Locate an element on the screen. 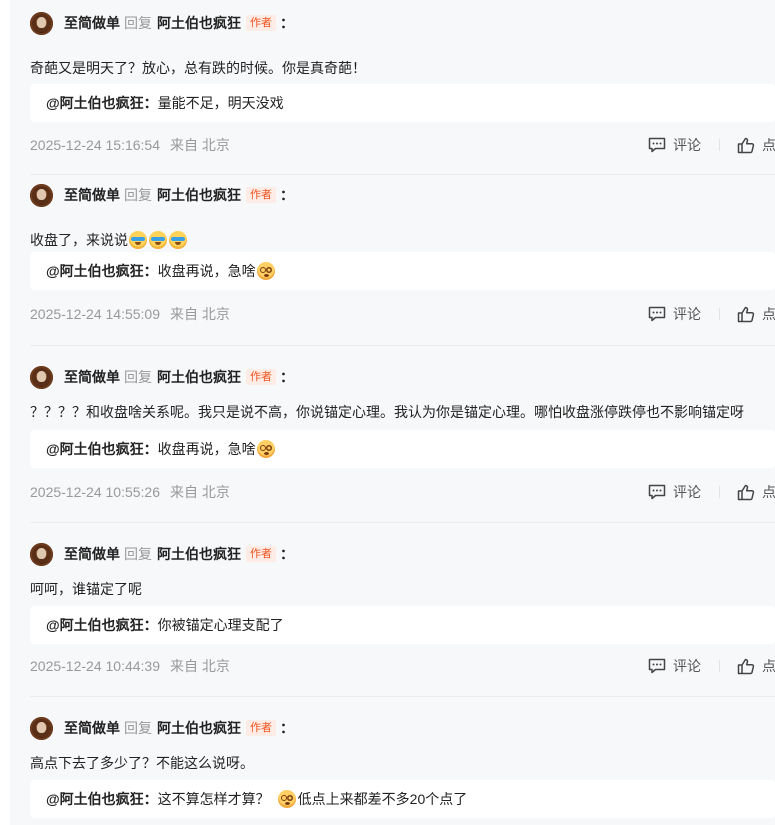  comment-text: 奇葩又是明天了？放心，总有跌的时候。你是真奇葩！ is located at coordinates (198, 68).